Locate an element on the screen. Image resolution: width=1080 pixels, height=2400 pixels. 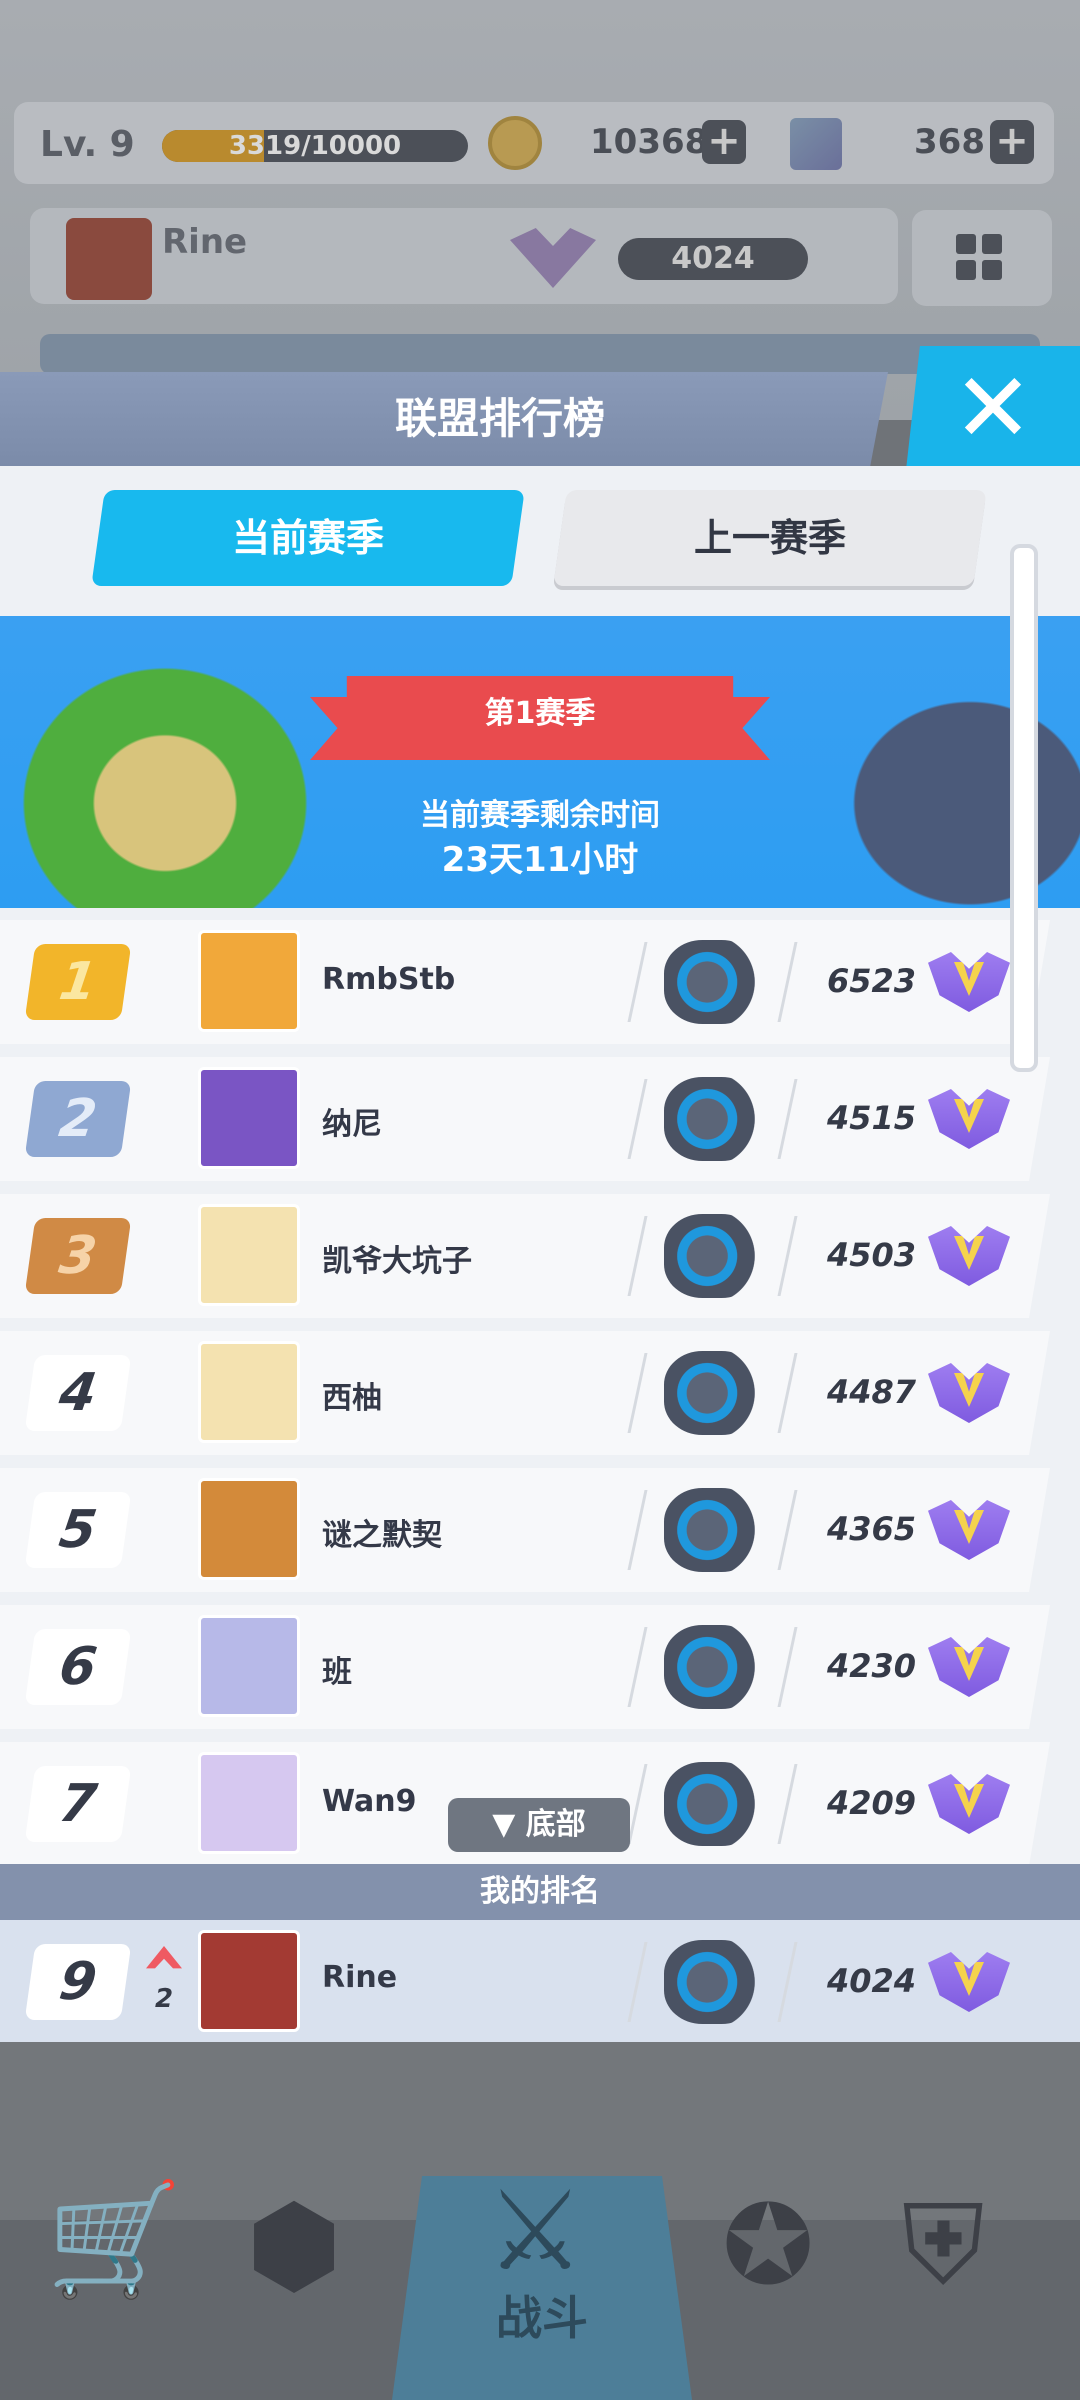
player-score: 4209 is located at coordinates (871, 1803).